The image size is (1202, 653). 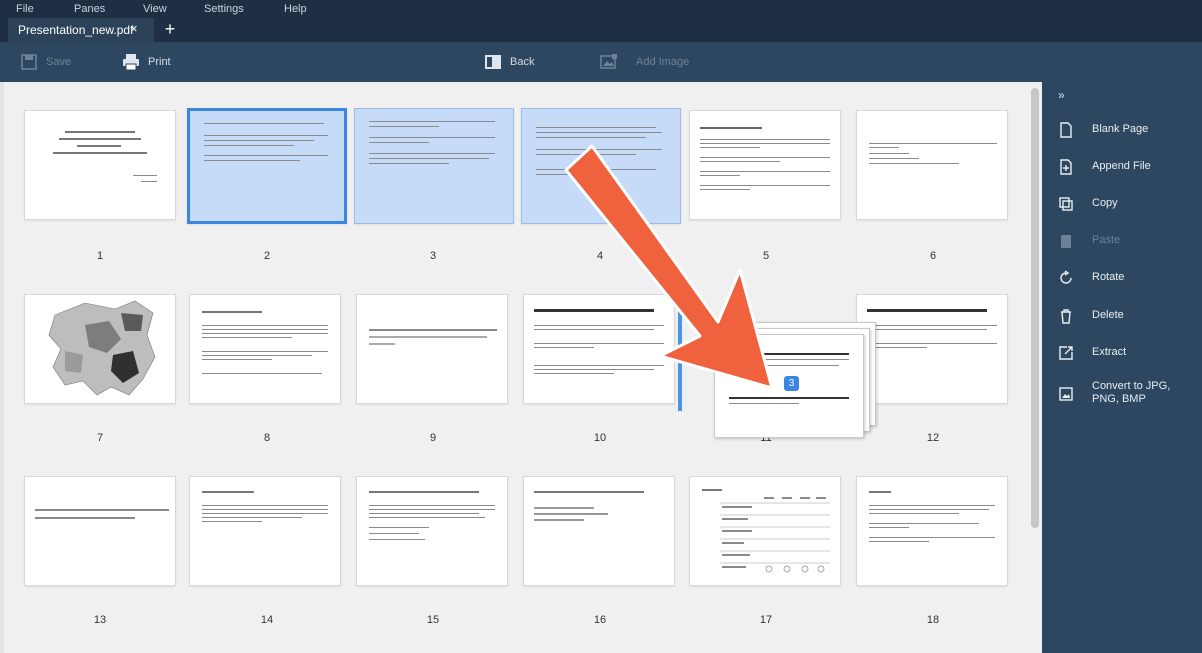 I want to click on blank-page-button: Blank Page, so click(x=1126, y=131).